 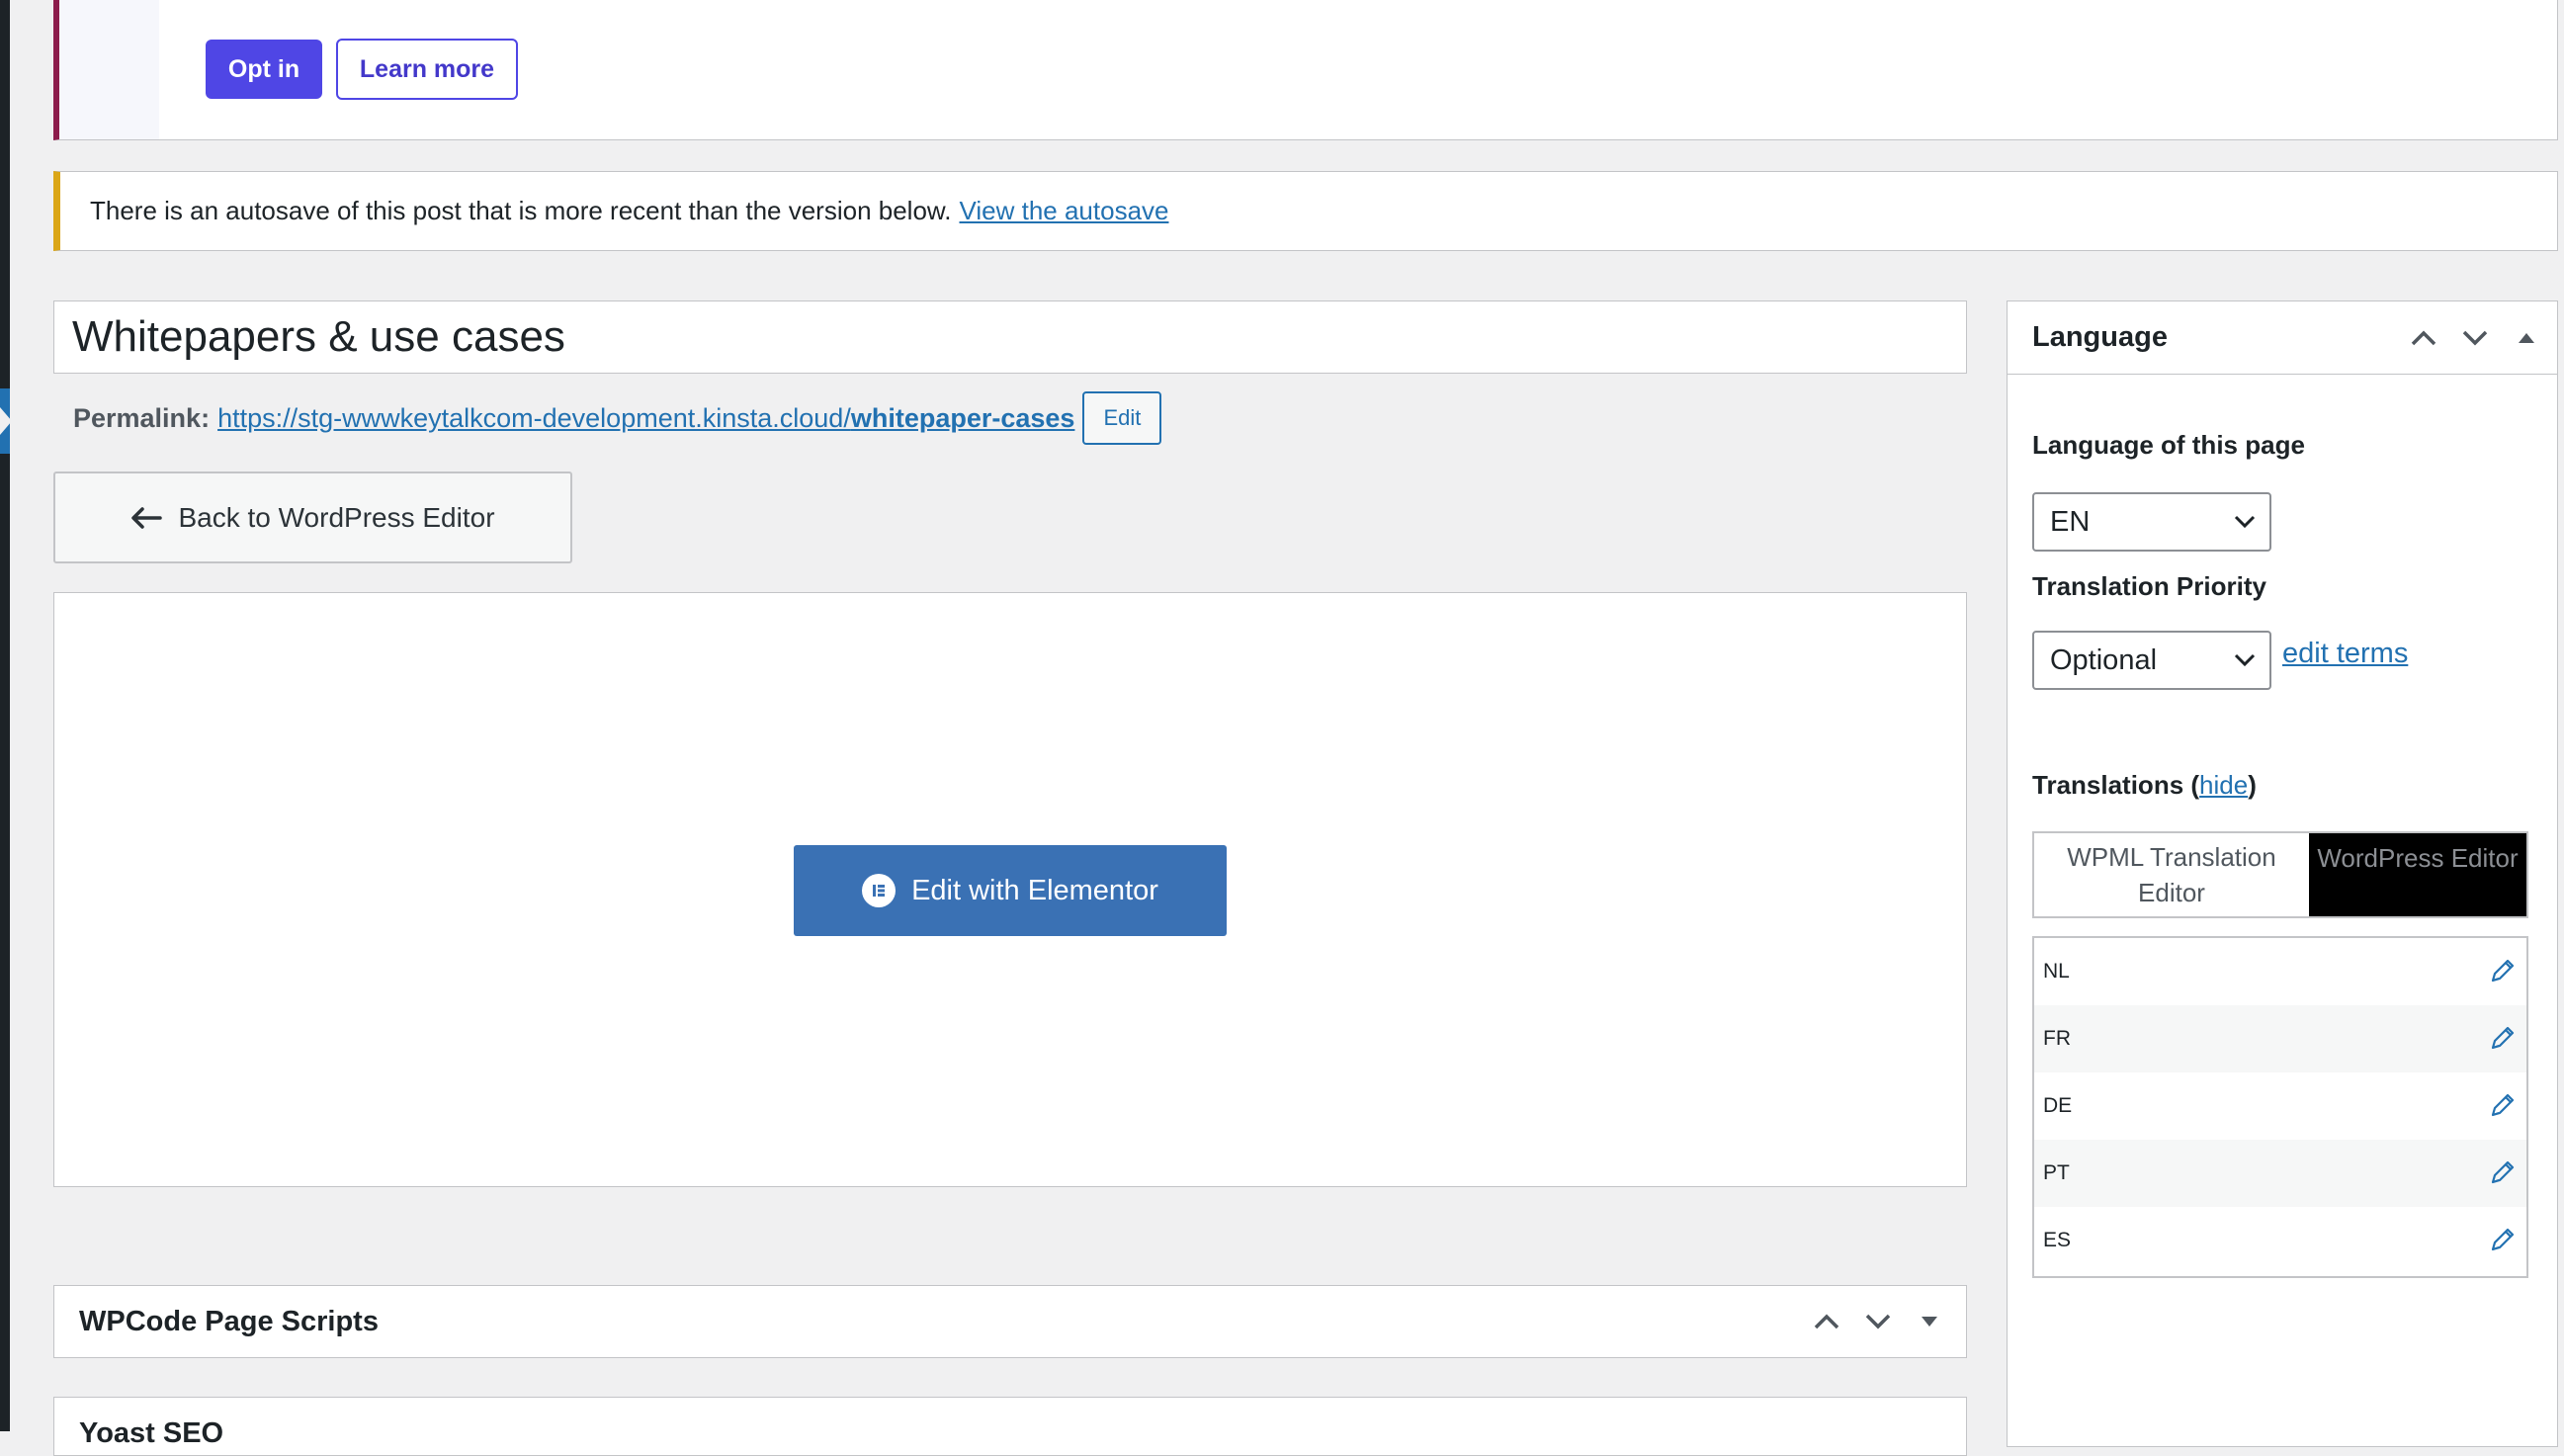 What do you see at coordinates (2280, 1173) in the screenshot?
I see `translation-row: PT` at bounding box center [2280, 1173].